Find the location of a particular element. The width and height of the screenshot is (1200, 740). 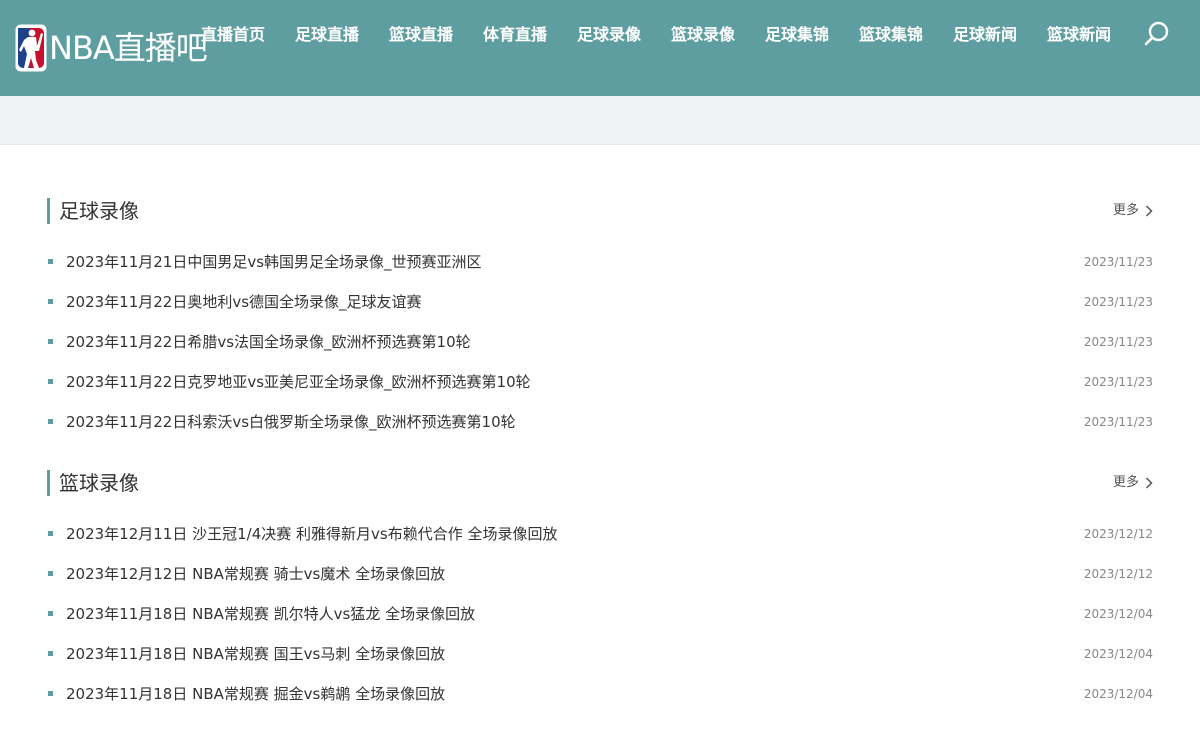

section-title: 篮球录像 is located at coordinates (99, 483).